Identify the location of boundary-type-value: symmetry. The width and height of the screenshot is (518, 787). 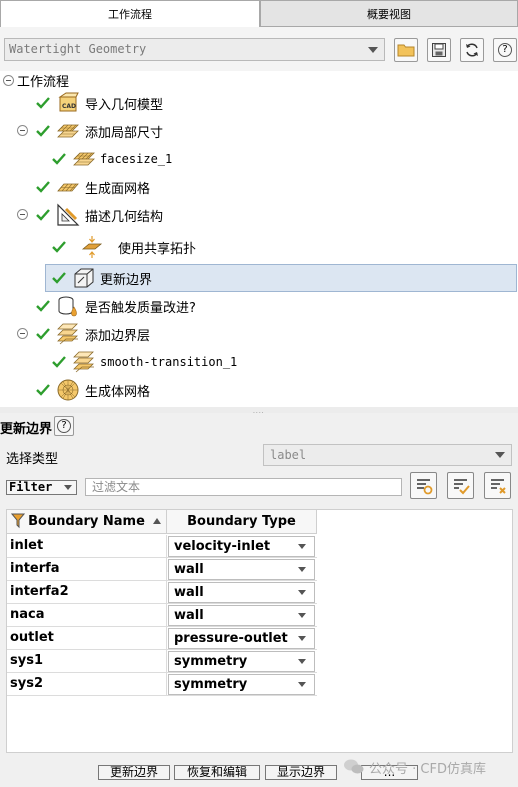
(211, 661).